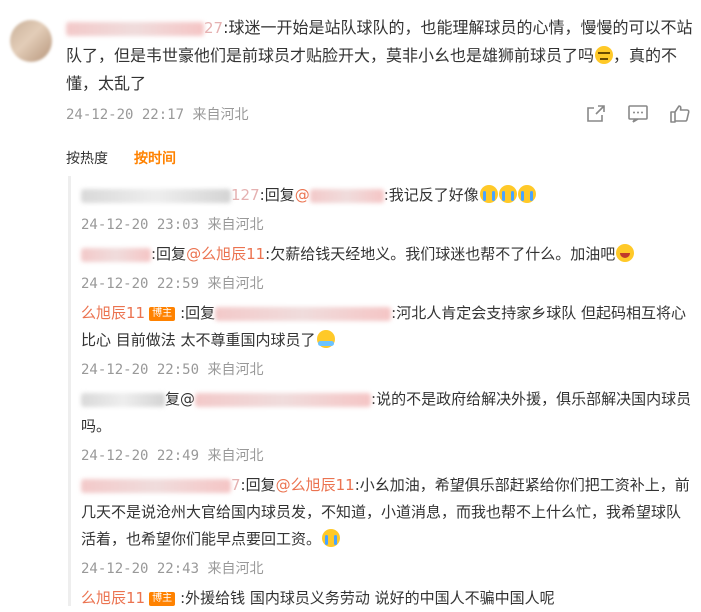  I want to click on reply-body: :我记反了好像, so click(431, 195).